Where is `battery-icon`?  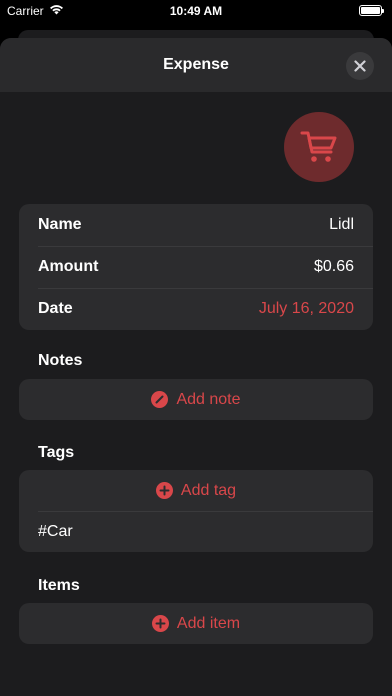 battery-icon is located at coordinates (371, 10).